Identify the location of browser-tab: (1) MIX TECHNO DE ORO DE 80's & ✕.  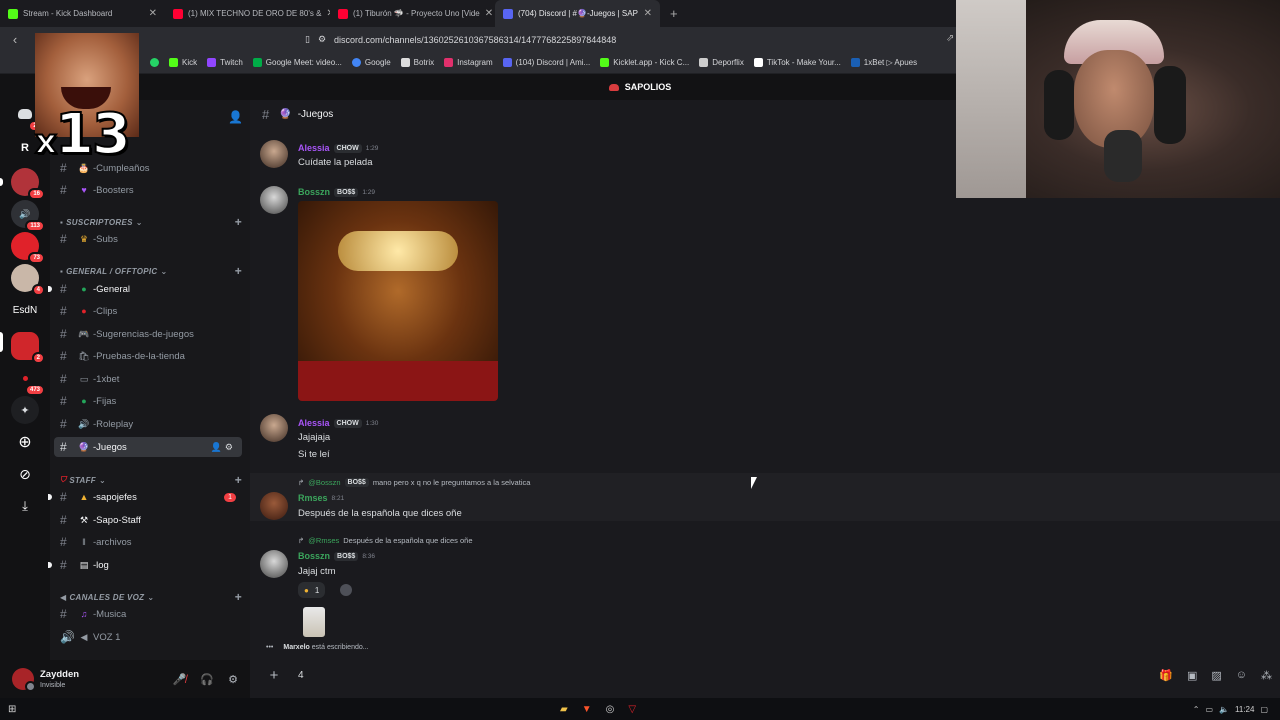
(247, 13).